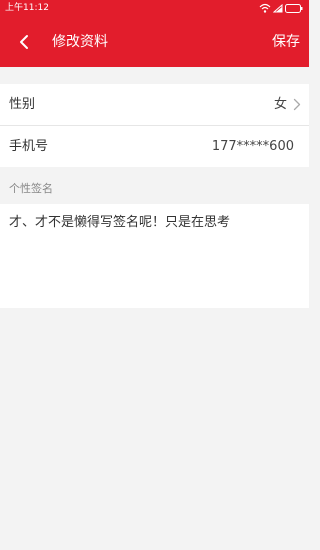 The image size is (320, 550). What do you see at coordinates (154, 8) in the screenshot?
I see `status-bar: 上午11:12` at bounding box center [154, 8].